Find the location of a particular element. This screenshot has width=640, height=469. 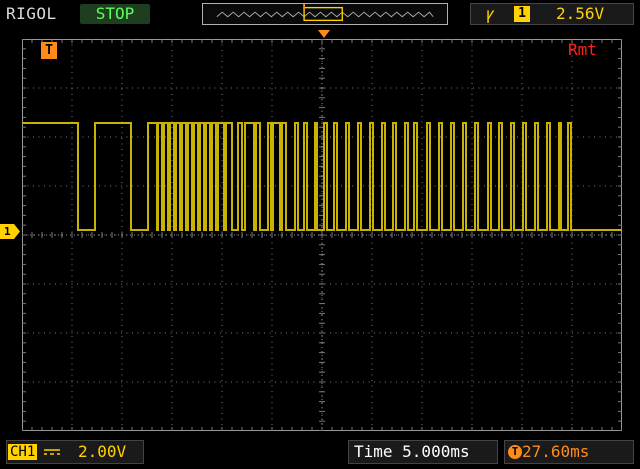

trigger-source-badge: 1 is located at coordinates (522, 14).